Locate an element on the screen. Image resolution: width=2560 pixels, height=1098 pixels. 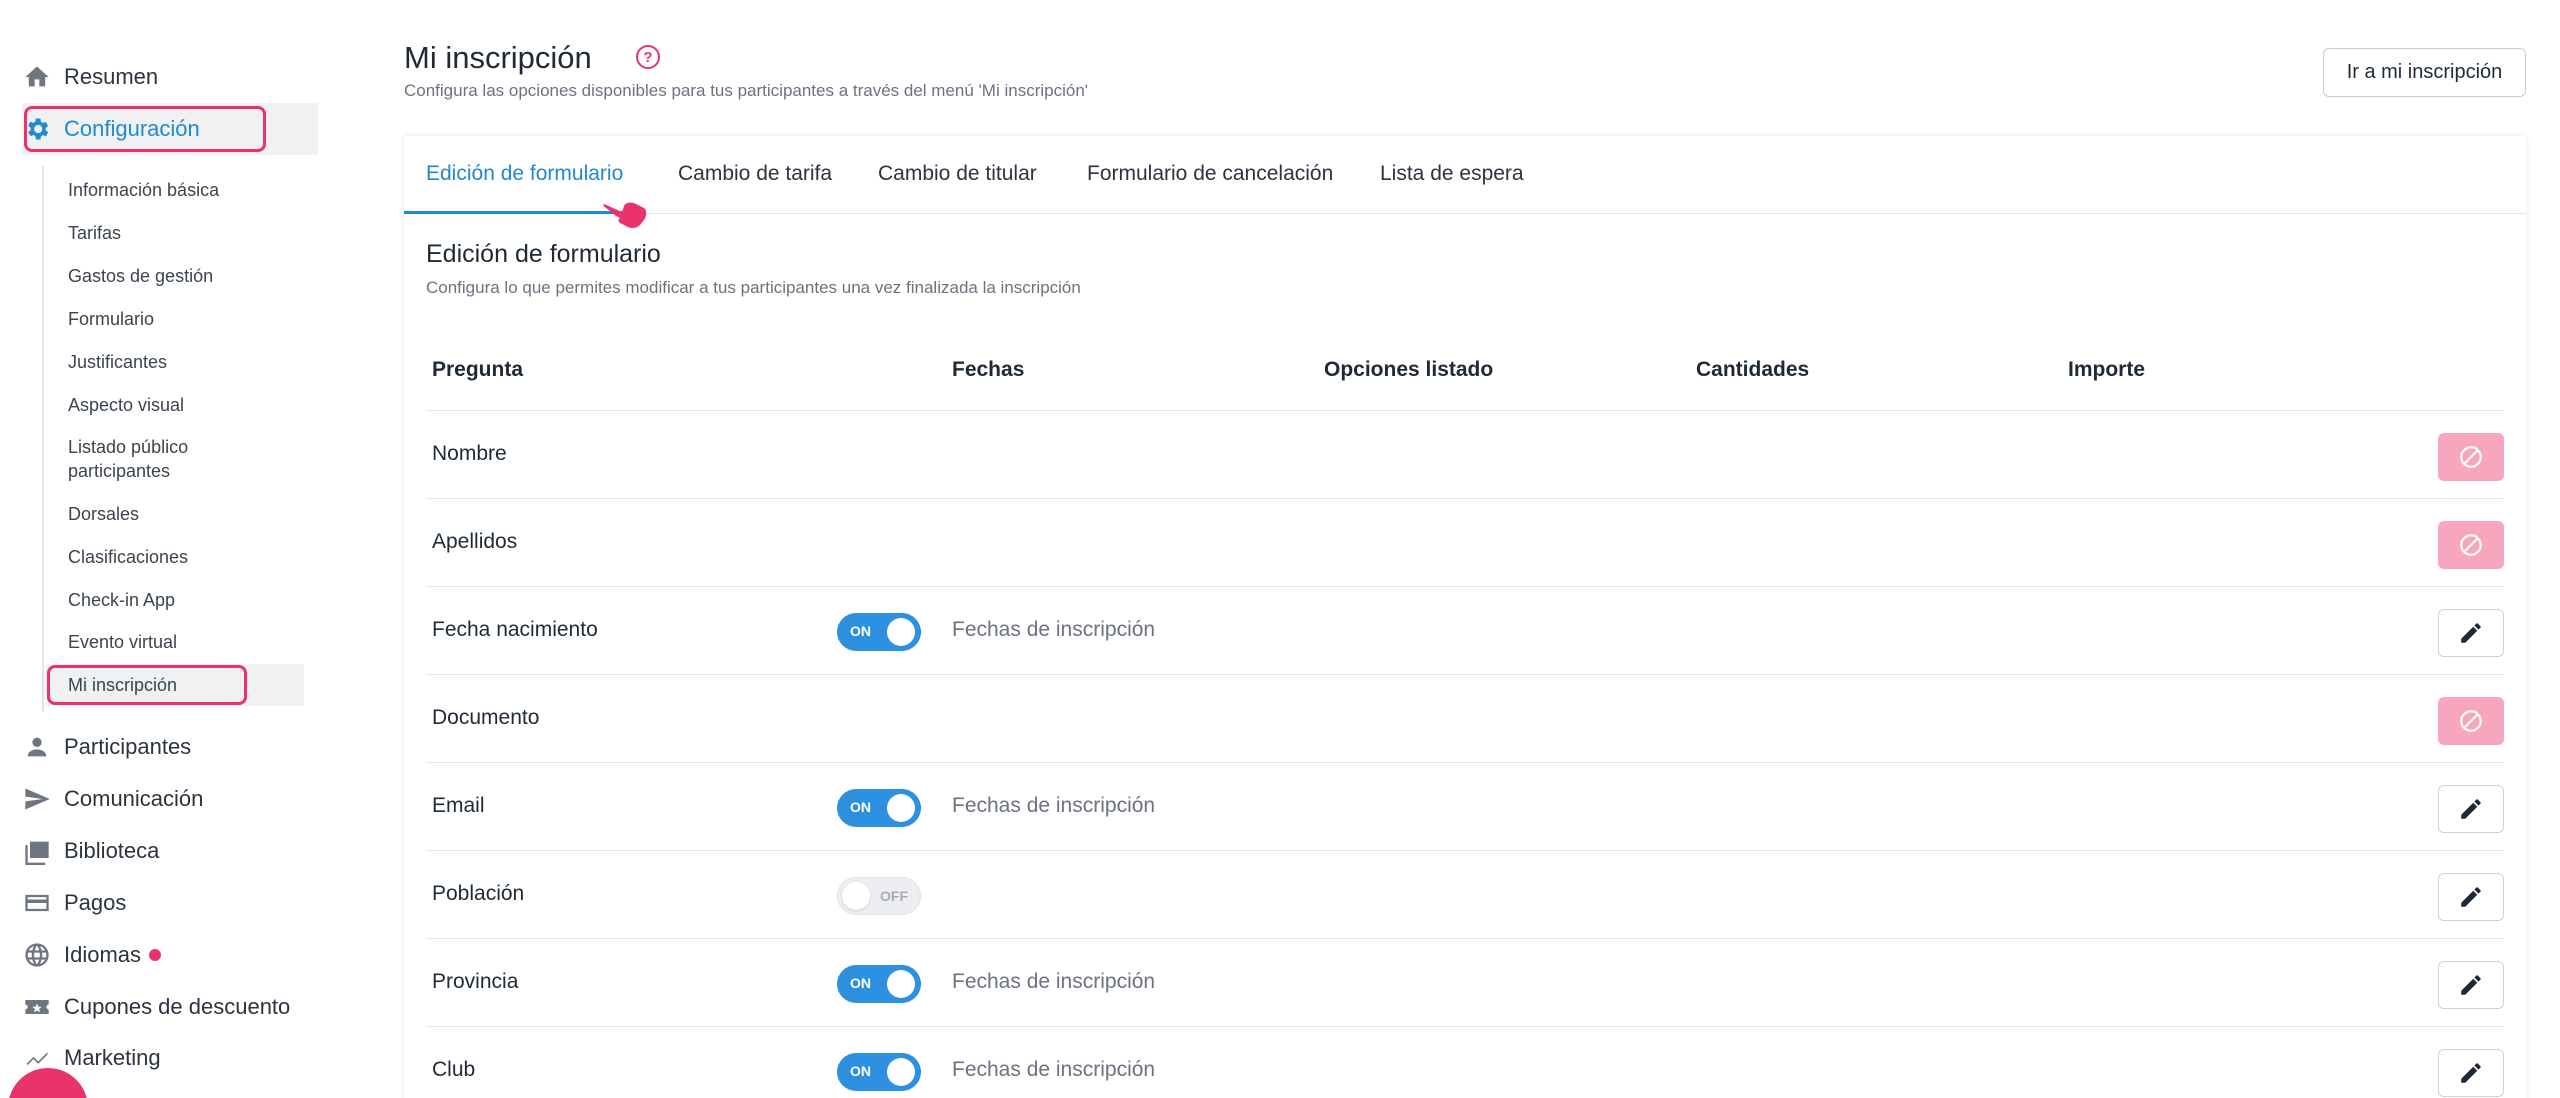
column-header-opciones-listado: Opciones listado is located at coordinates (1409, 369).